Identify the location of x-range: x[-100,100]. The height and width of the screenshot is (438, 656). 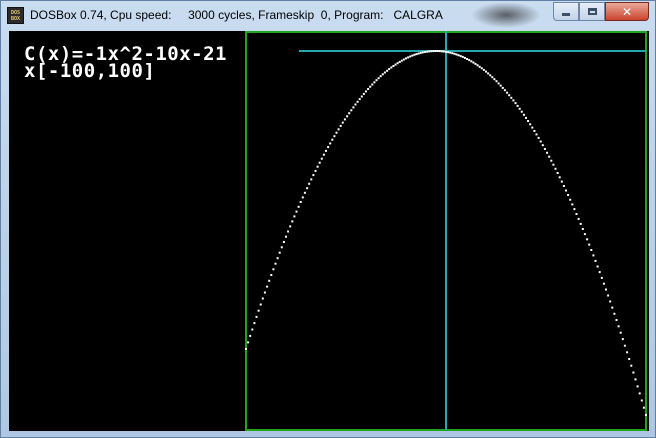
(90, 71).